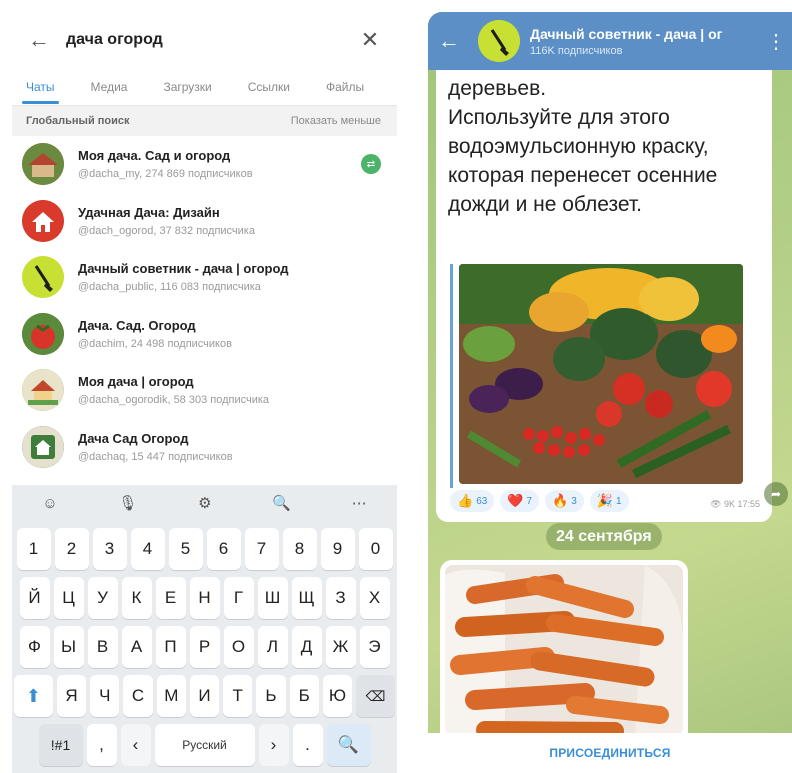 The height and width of the screenshot is (773, 792). What do you see at coordinates (359, 503) in the screenshot?
I see `more-icon: ⋯` at bounding box center [359, 503].